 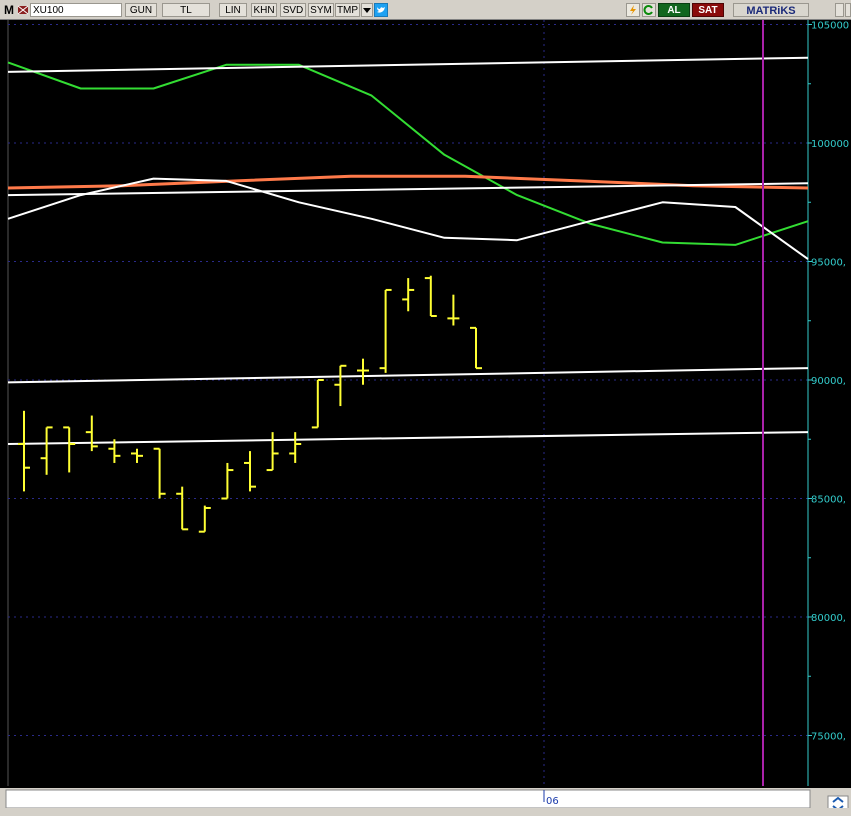 What do you see at coordinates (848, 10) in the screenshot?
I see `window-control-icon` at bounding box center [848, 10].